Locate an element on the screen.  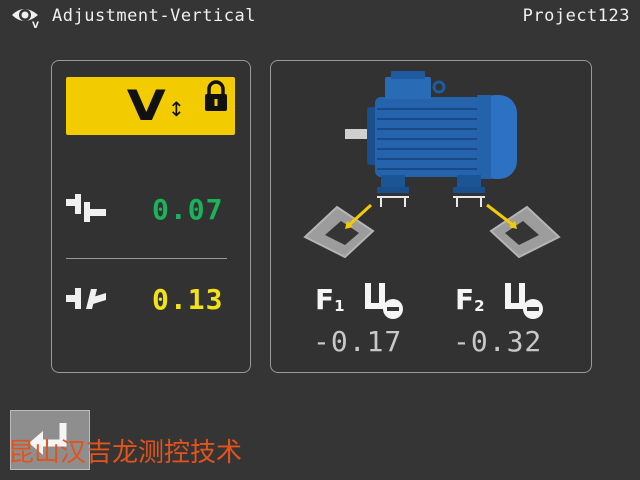
angular-offset-icon is located at coordinates (86, 298).